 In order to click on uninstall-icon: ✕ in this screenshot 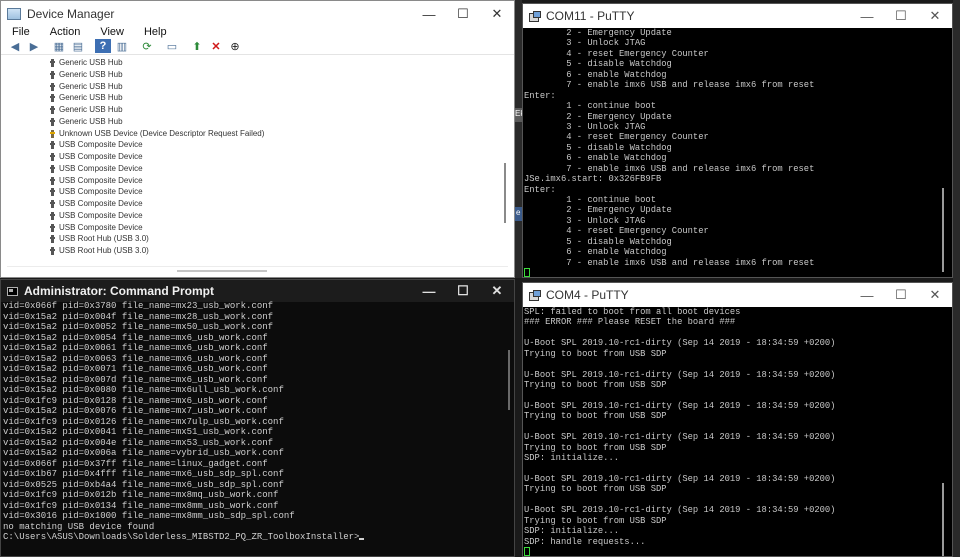, I will do `click(216, 46)`.